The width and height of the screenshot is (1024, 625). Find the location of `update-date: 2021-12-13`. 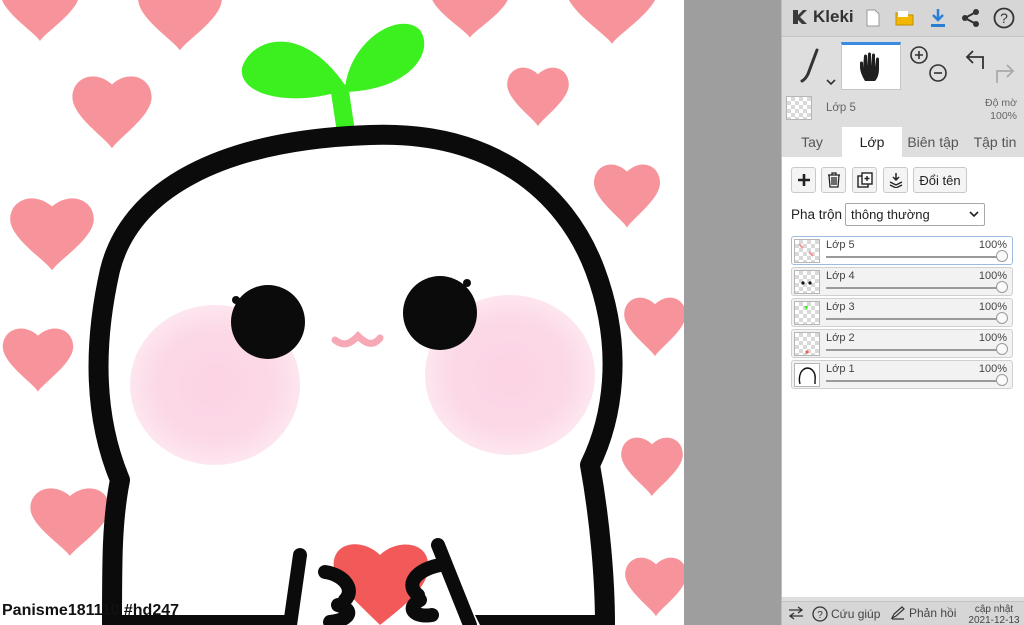

update-date: 2021-12-13 is located at coordinates (994, 620).